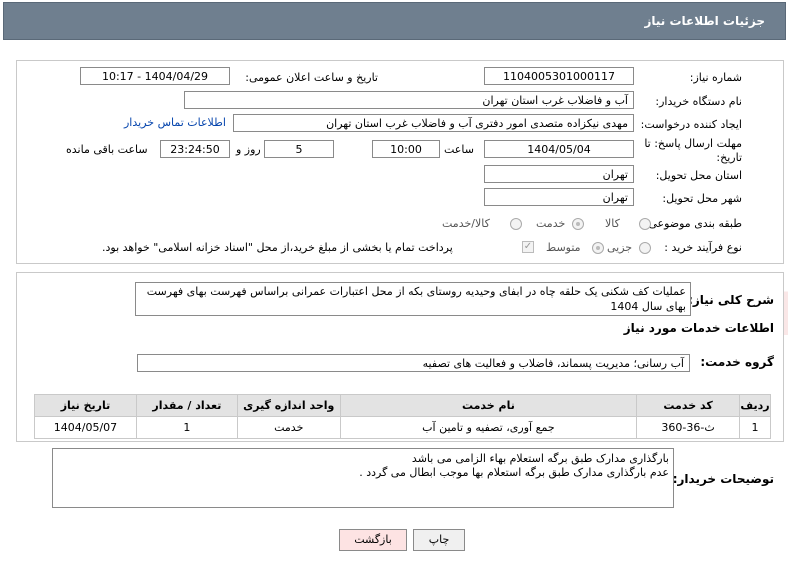 This screenshot has height=566, width=788. What do you see at coordinates (612, 223) in the screenshot?
I see `category-option-goods: کالا` at bounding box center [612, 223].